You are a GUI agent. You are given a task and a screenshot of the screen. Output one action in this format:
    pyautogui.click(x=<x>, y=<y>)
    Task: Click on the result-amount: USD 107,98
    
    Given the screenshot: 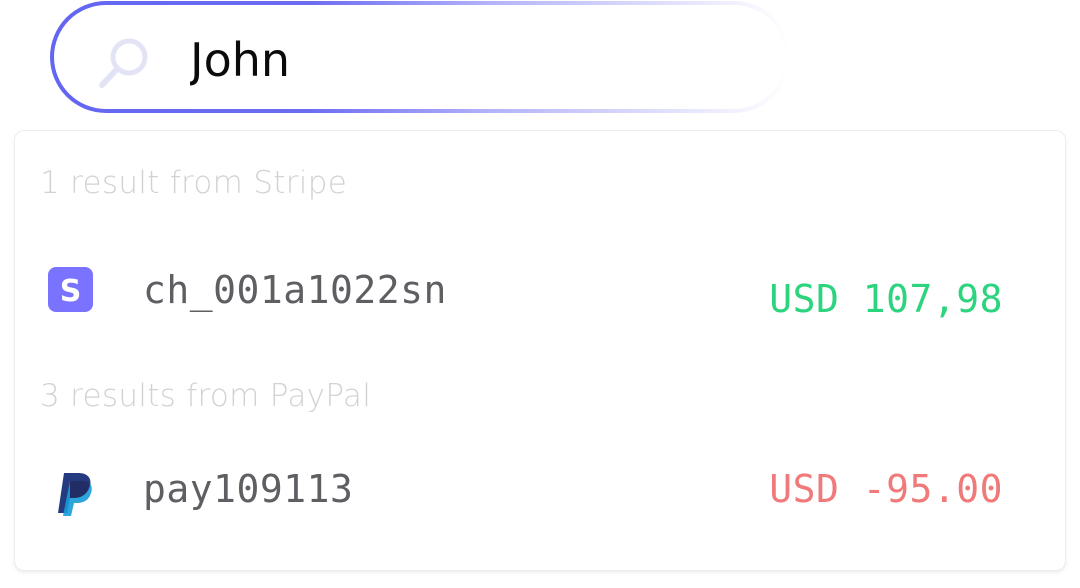 What is the action you would take?
    pyautogui.click(x=886, y=299)
    